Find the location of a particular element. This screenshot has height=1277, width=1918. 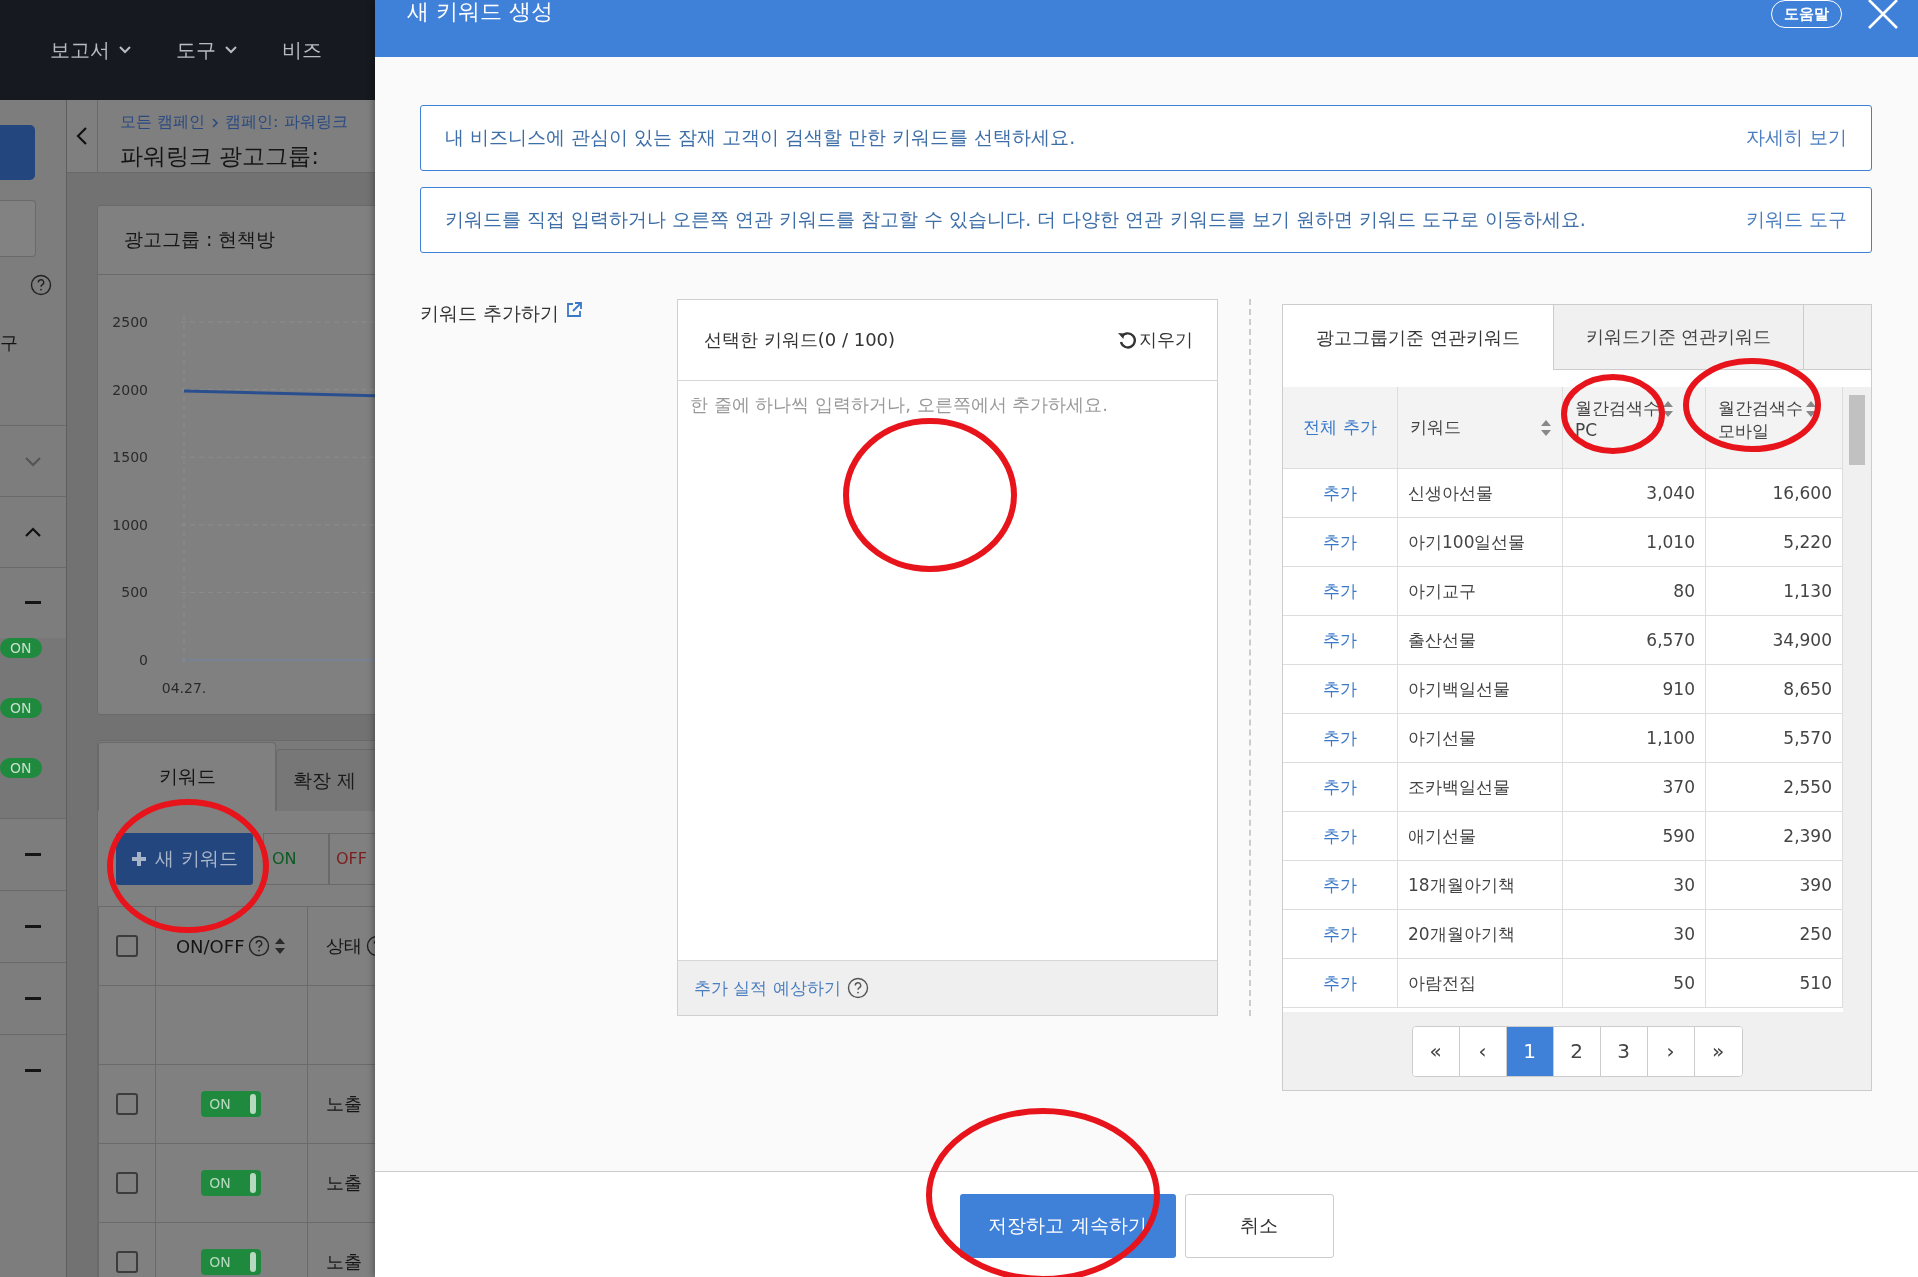

axis-tick-label: 04.27. is located at coordinates (184, 688).